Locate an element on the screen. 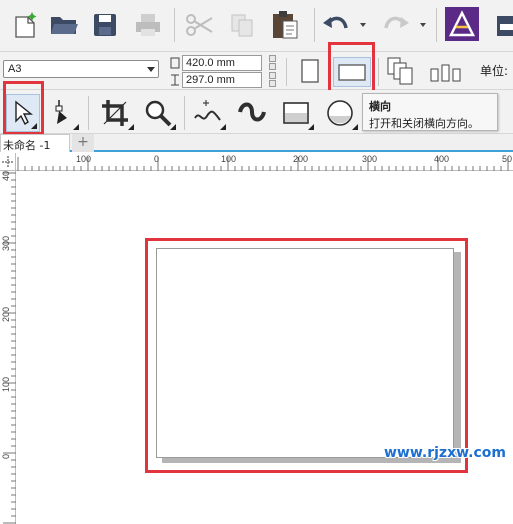  new-tab-button: + is located at coordinates (83, 143).